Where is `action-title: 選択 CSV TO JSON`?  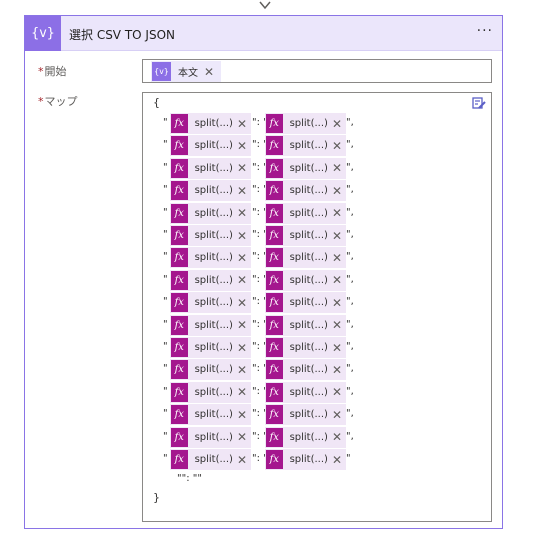
action-title: 選択 CSV TO JSON is located at coordinates (122, 34).